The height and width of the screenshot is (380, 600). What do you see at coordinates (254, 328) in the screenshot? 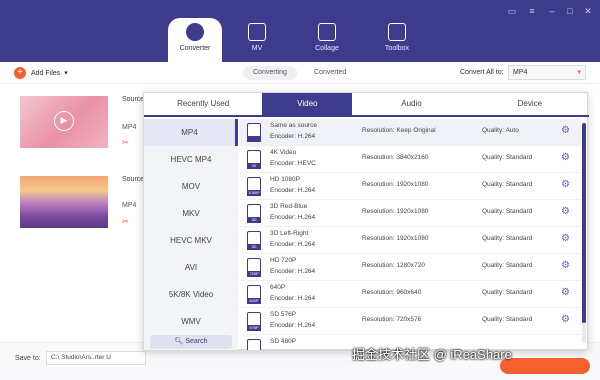
I see `preset-tag: 576P` at bounding box center [254, 328].